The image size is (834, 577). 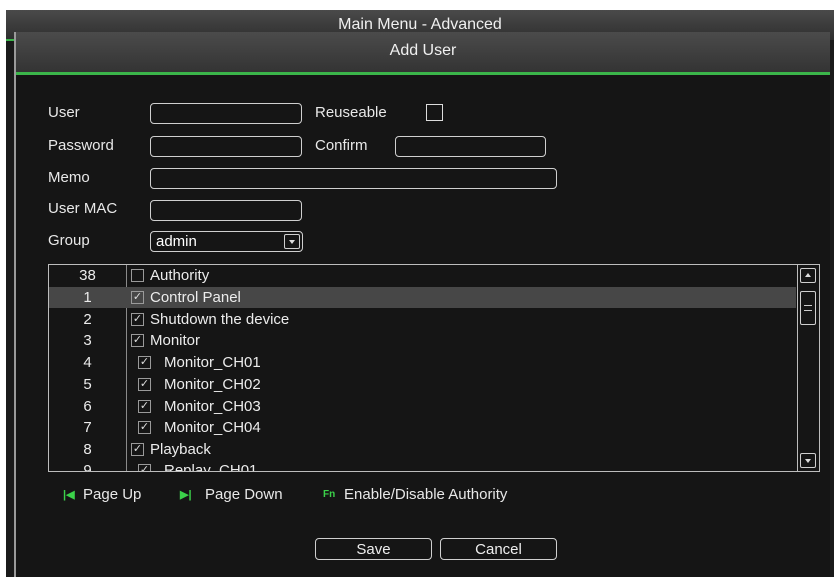 I want to click on scroll-down-icon, so click(x=808, y=460).